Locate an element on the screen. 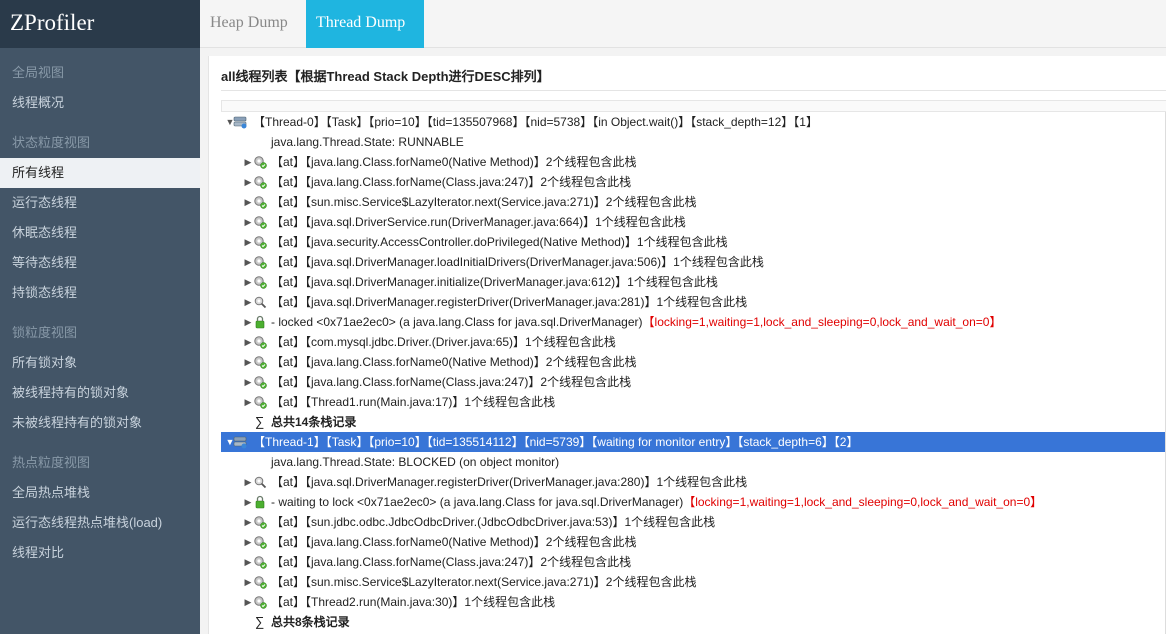  sidebar-item: 全局热点堆栈 is located at coordinates (100, 493).